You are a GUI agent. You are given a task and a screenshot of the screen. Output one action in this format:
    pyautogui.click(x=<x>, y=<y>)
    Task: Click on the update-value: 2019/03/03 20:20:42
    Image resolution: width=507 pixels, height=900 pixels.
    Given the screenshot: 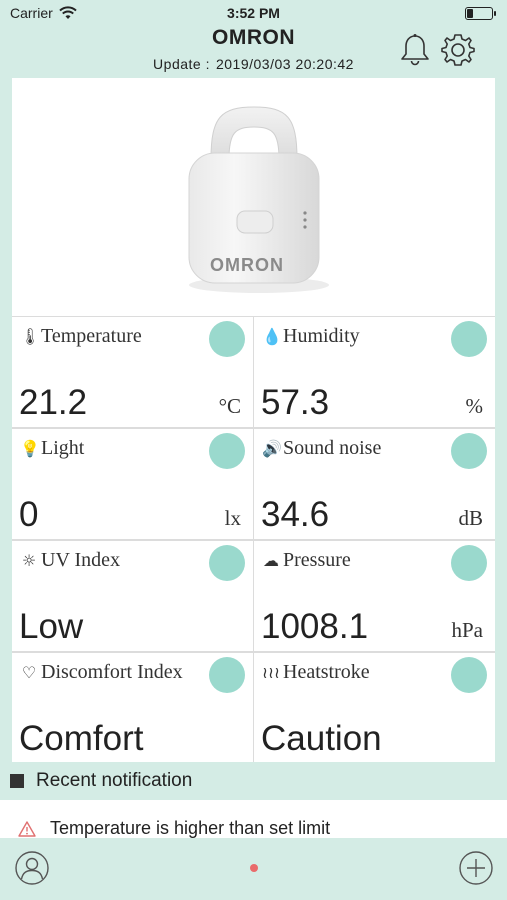 What is the action you would take?
    pyautogui.click(x=284, y=64)
    